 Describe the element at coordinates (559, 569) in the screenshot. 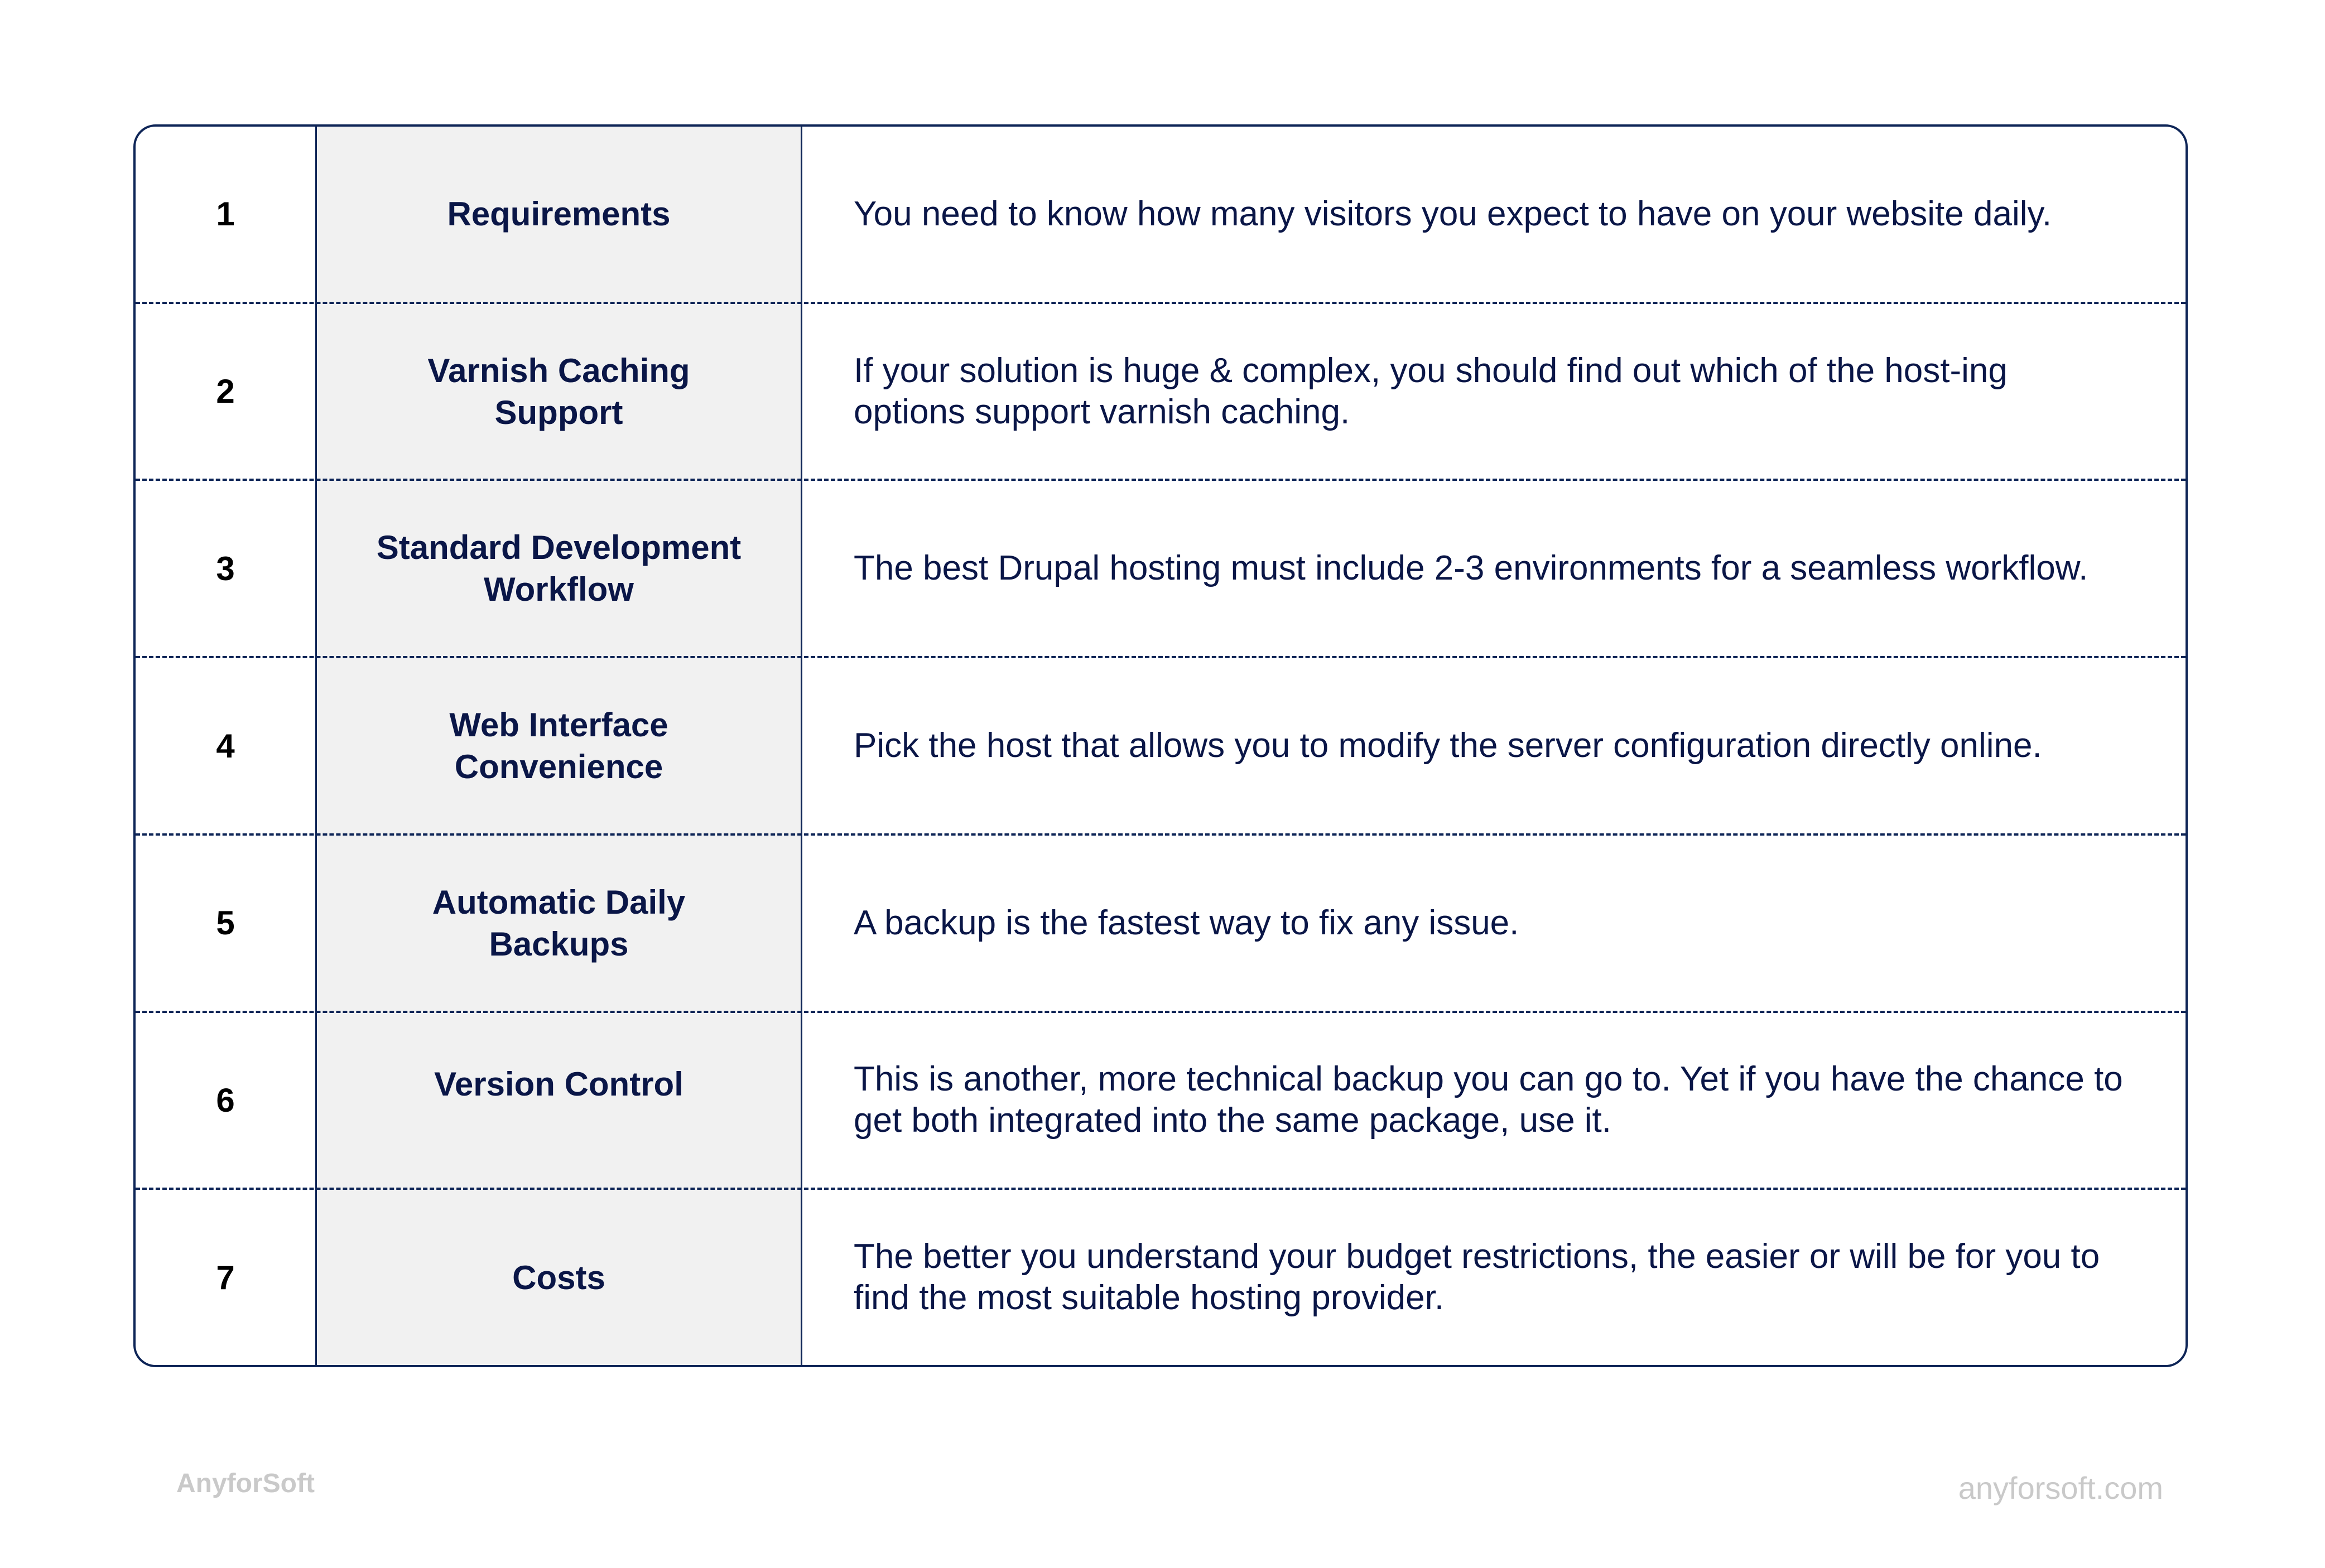

I see `row-title: Standard Development Workflow` at that location.